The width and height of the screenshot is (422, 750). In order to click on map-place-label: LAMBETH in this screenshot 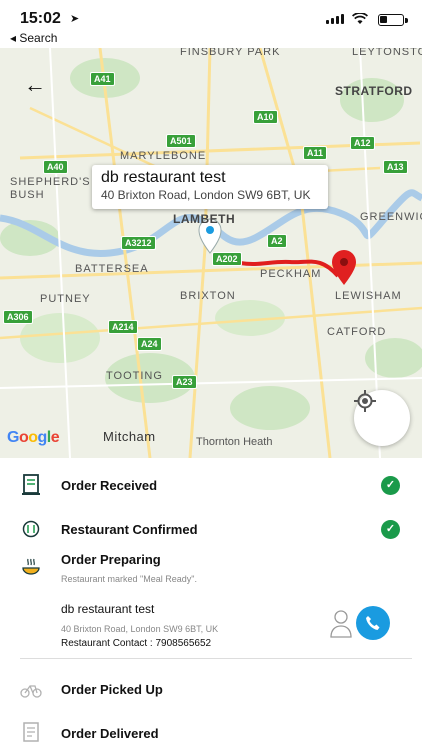, I will do `click(204, 219)`.